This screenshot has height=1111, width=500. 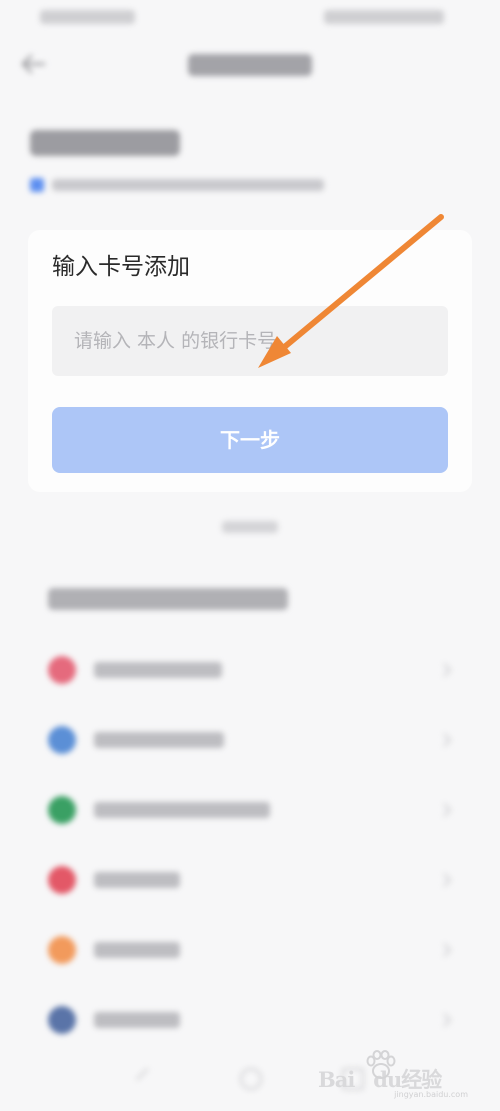 I want to click on status-bar-right, so click(x=384, y=17).